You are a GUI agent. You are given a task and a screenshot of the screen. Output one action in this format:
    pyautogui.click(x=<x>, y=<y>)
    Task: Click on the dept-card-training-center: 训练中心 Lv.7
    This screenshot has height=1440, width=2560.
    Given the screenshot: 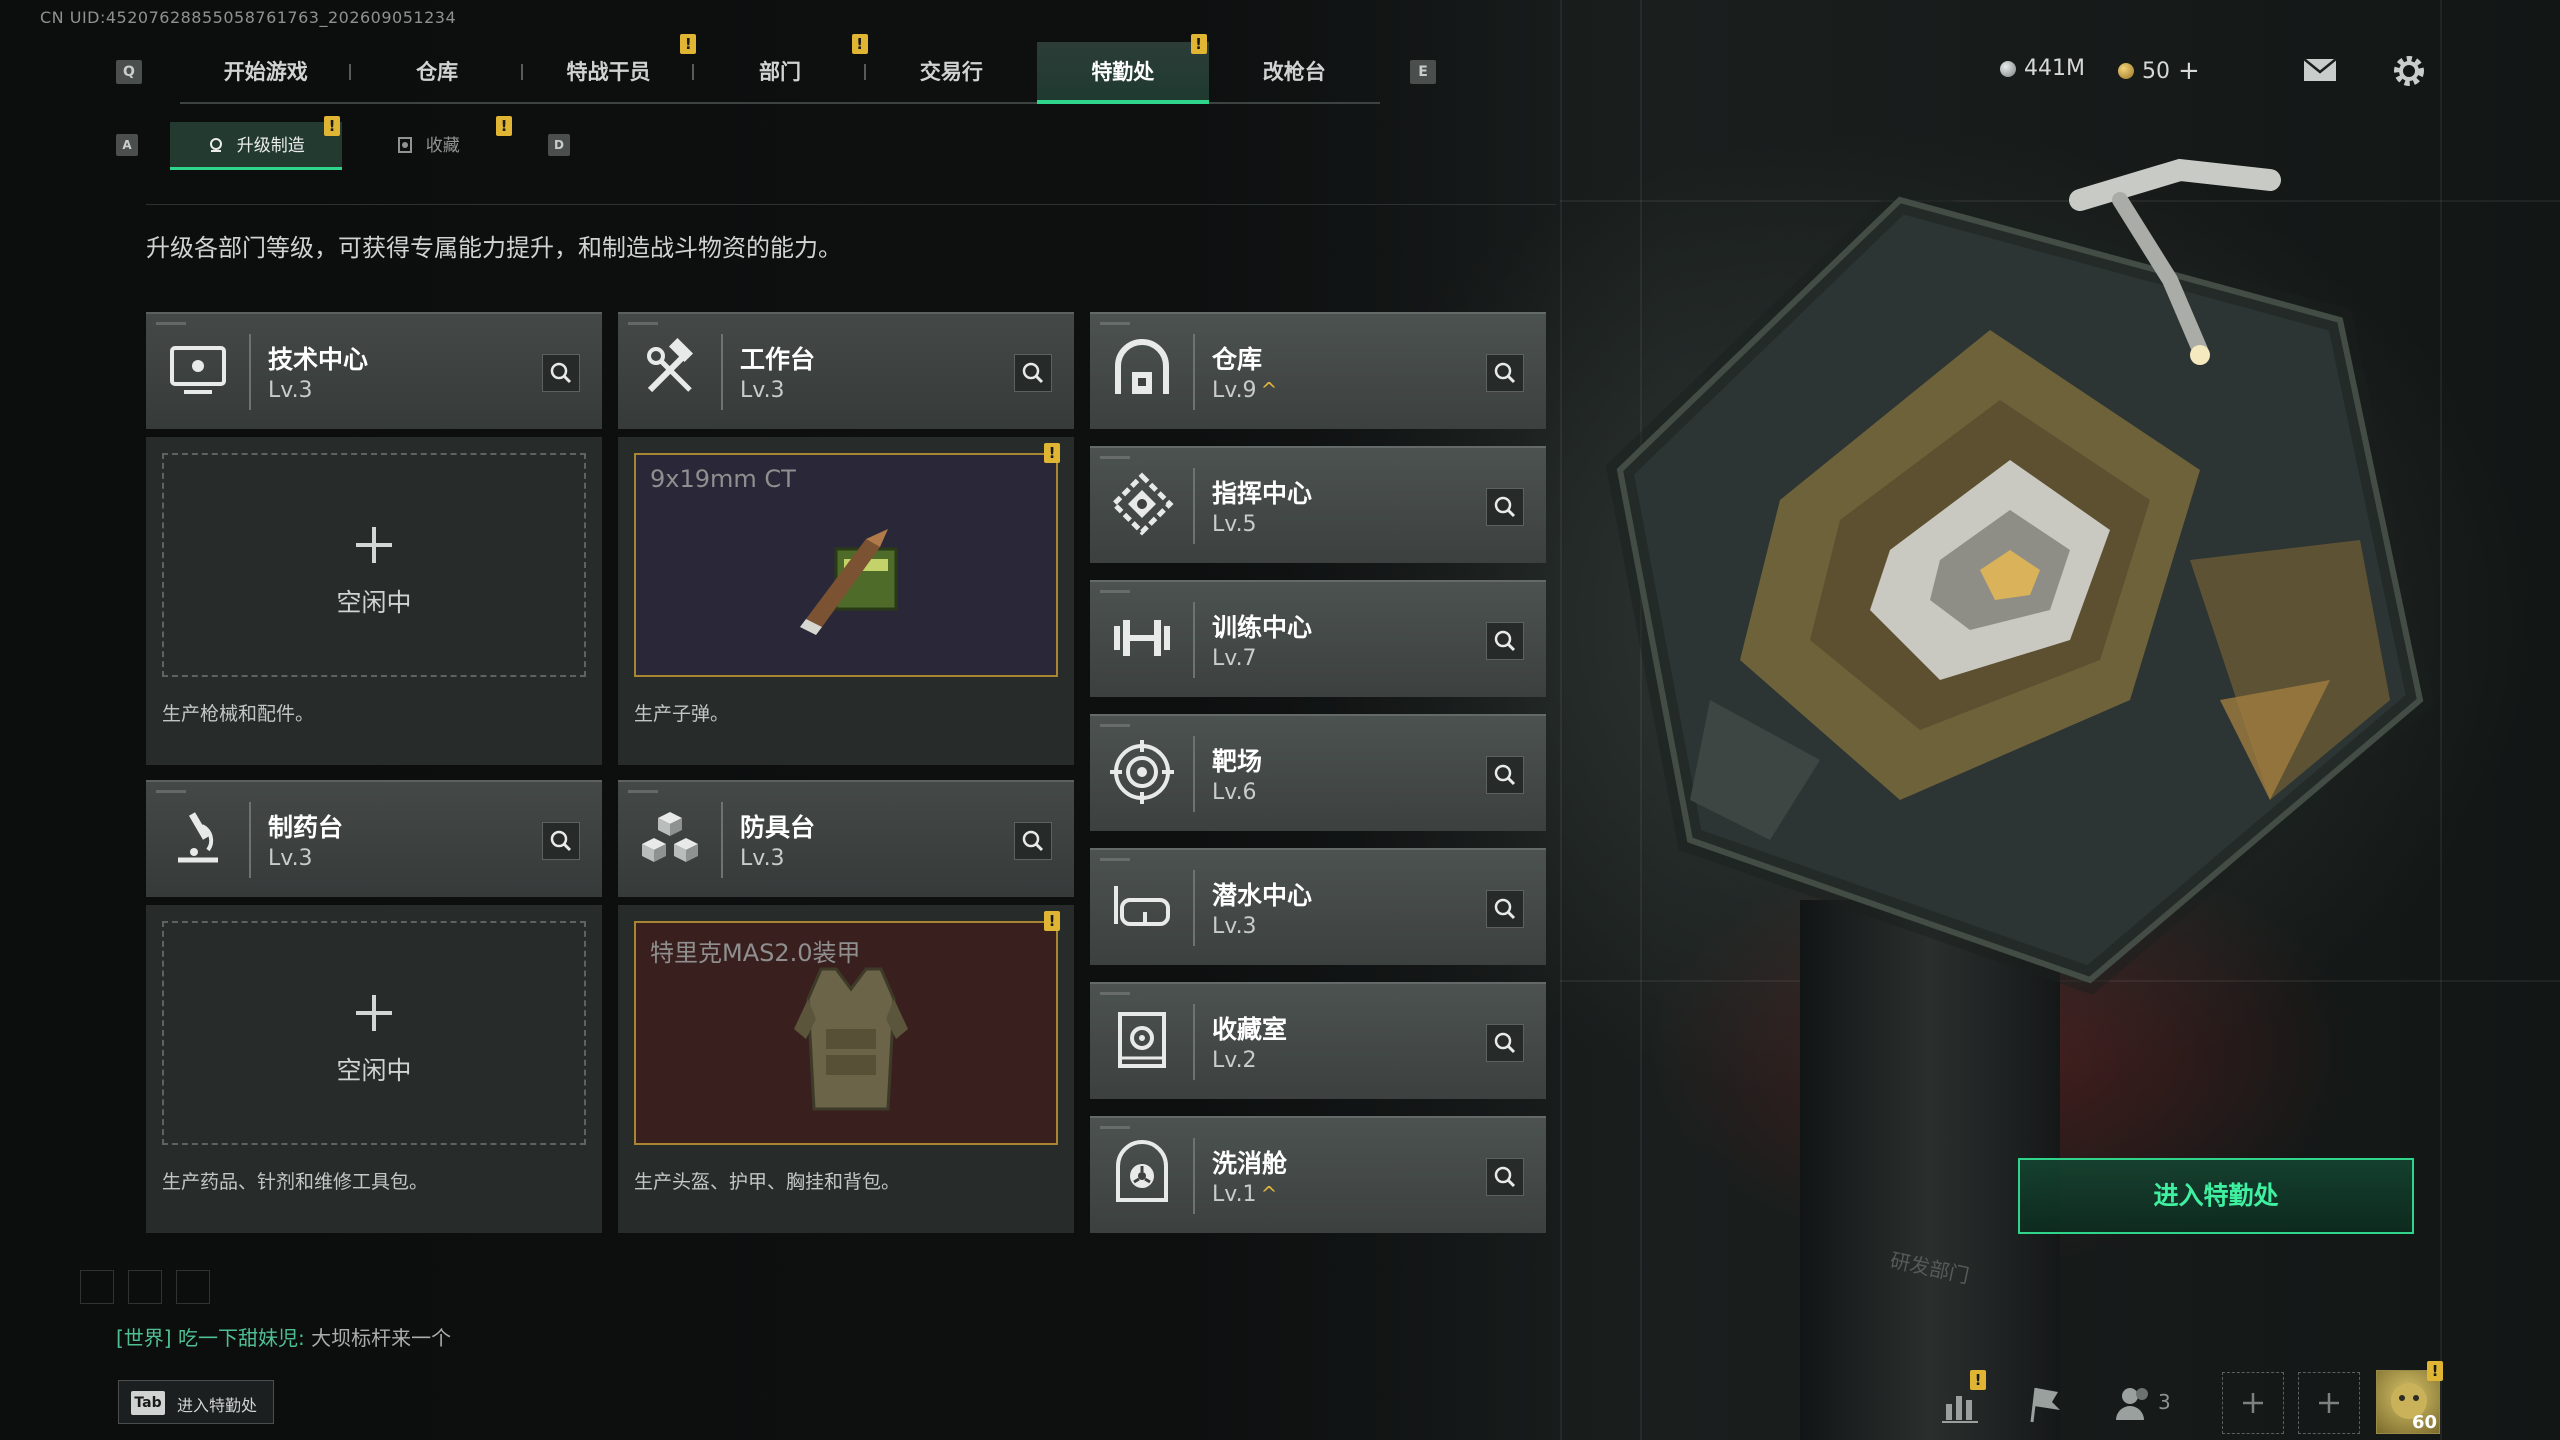 What is the action you would take?
    pyautogui.click(x=1318, y=638)
    